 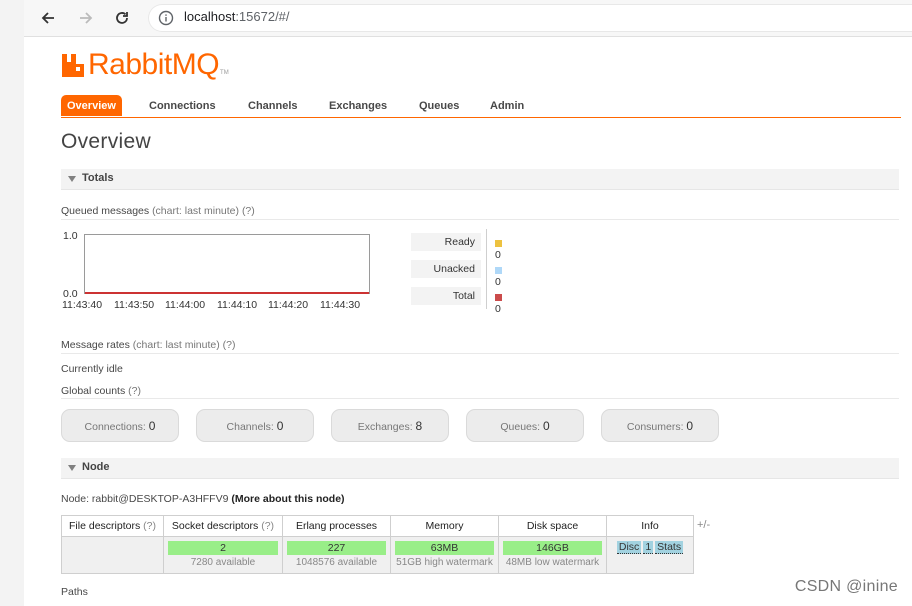 I want to click on chart-x-tick: 11:43:50, so click(x=134, y=305).